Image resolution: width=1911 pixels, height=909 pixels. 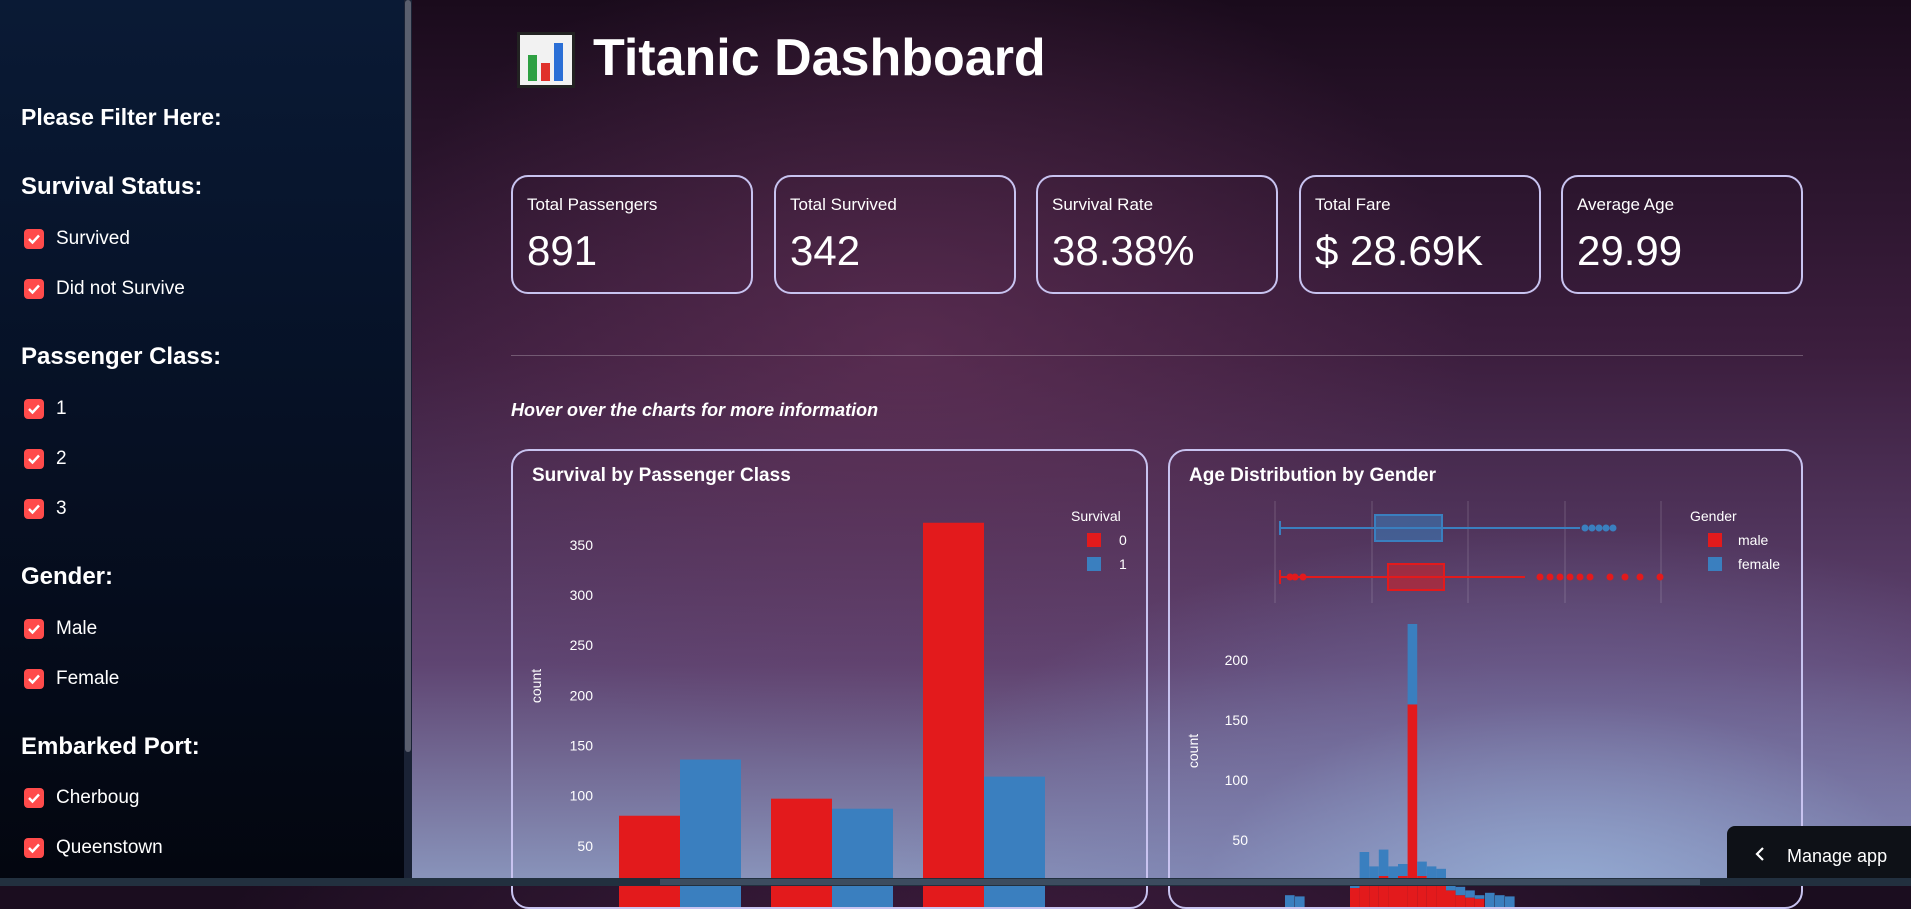 What do you see at coordinates (1180, 882) in the screenshot?
I see `horizontal-scroll-thumb` at bounding box center [1180, 882].